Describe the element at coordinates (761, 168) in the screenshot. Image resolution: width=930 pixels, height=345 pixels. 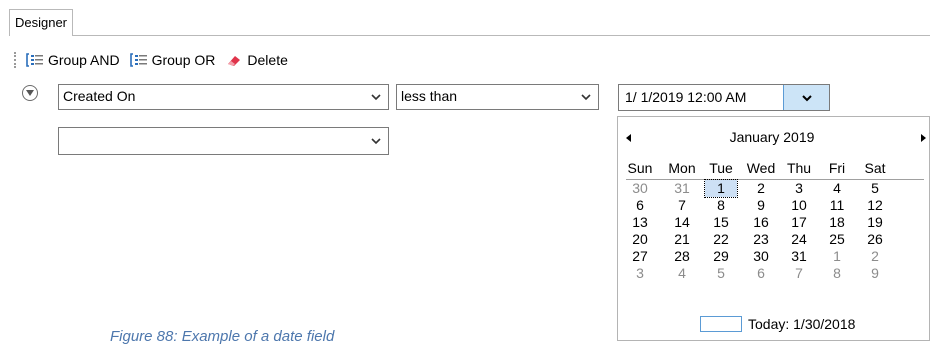
I see `weekday-label: Wed` at that location.